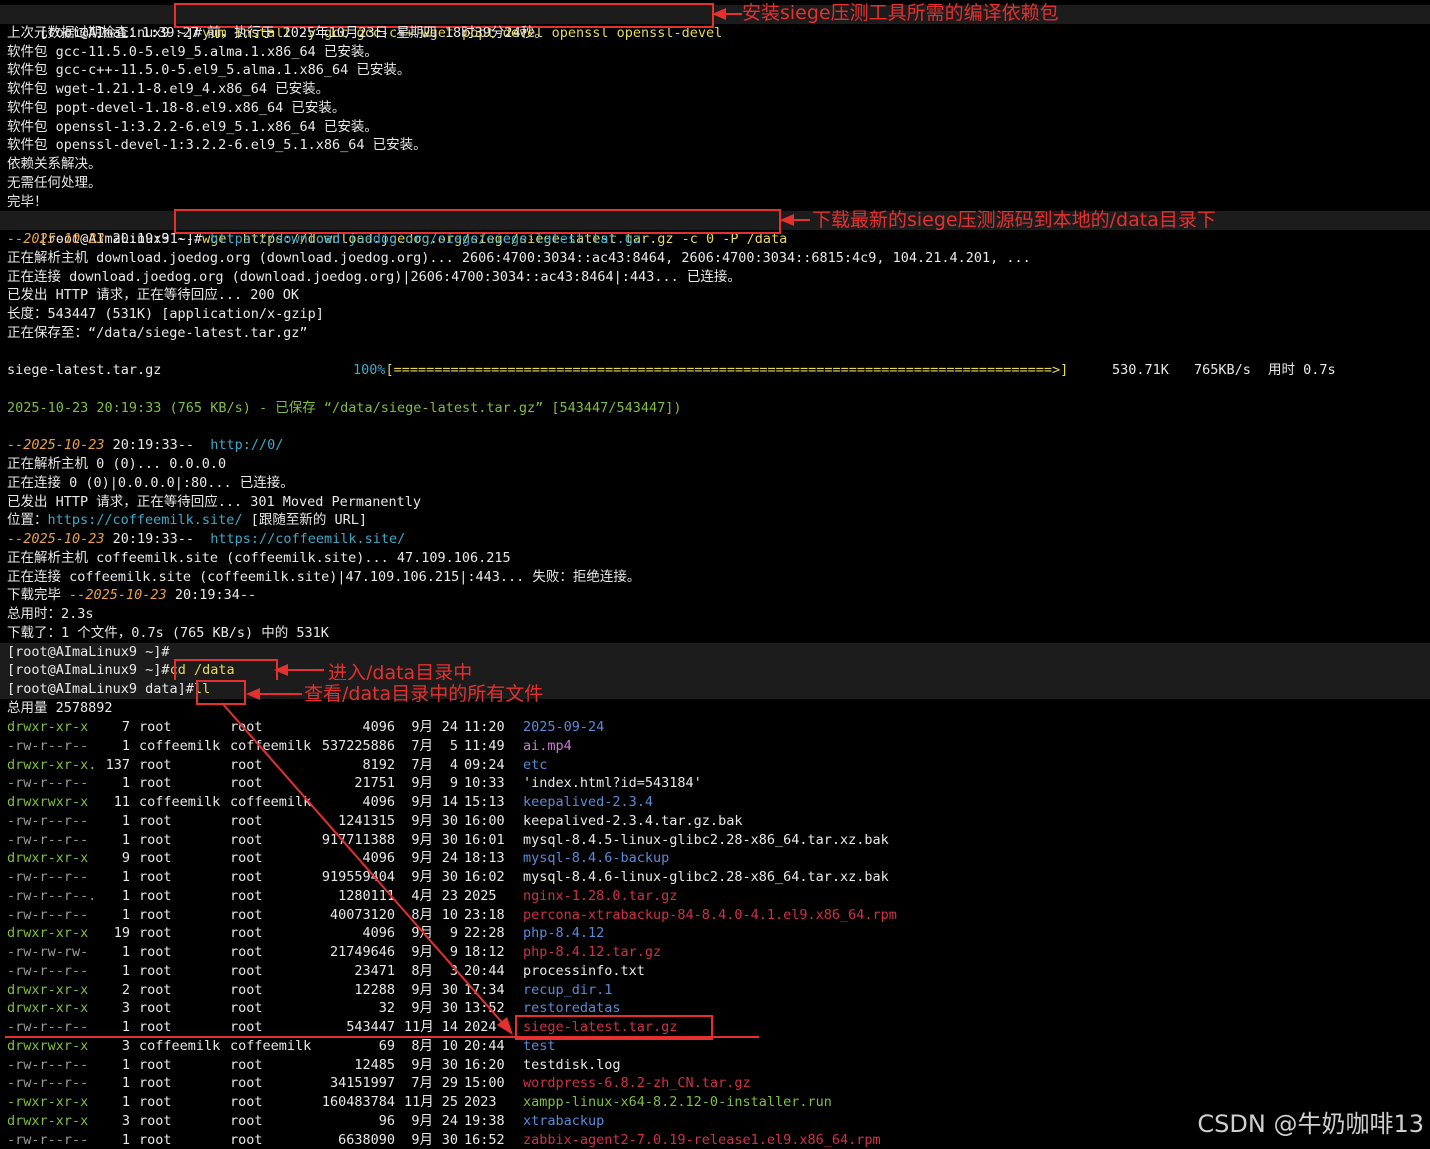 This screenshot has width=1430, height=1149. I want to click on pointer-arrow, so click(367, 868).